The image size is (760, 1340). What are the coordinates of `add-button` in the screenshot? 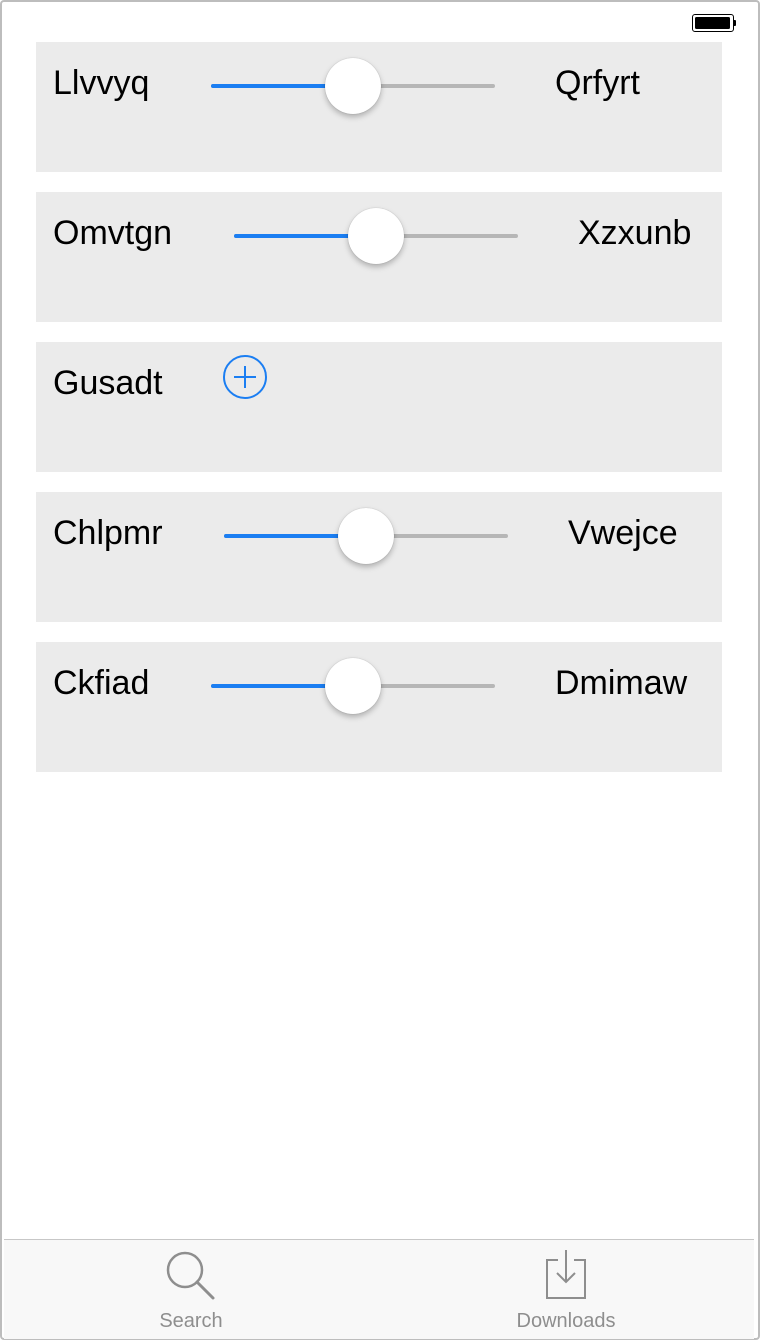 It's located at (245, 377).